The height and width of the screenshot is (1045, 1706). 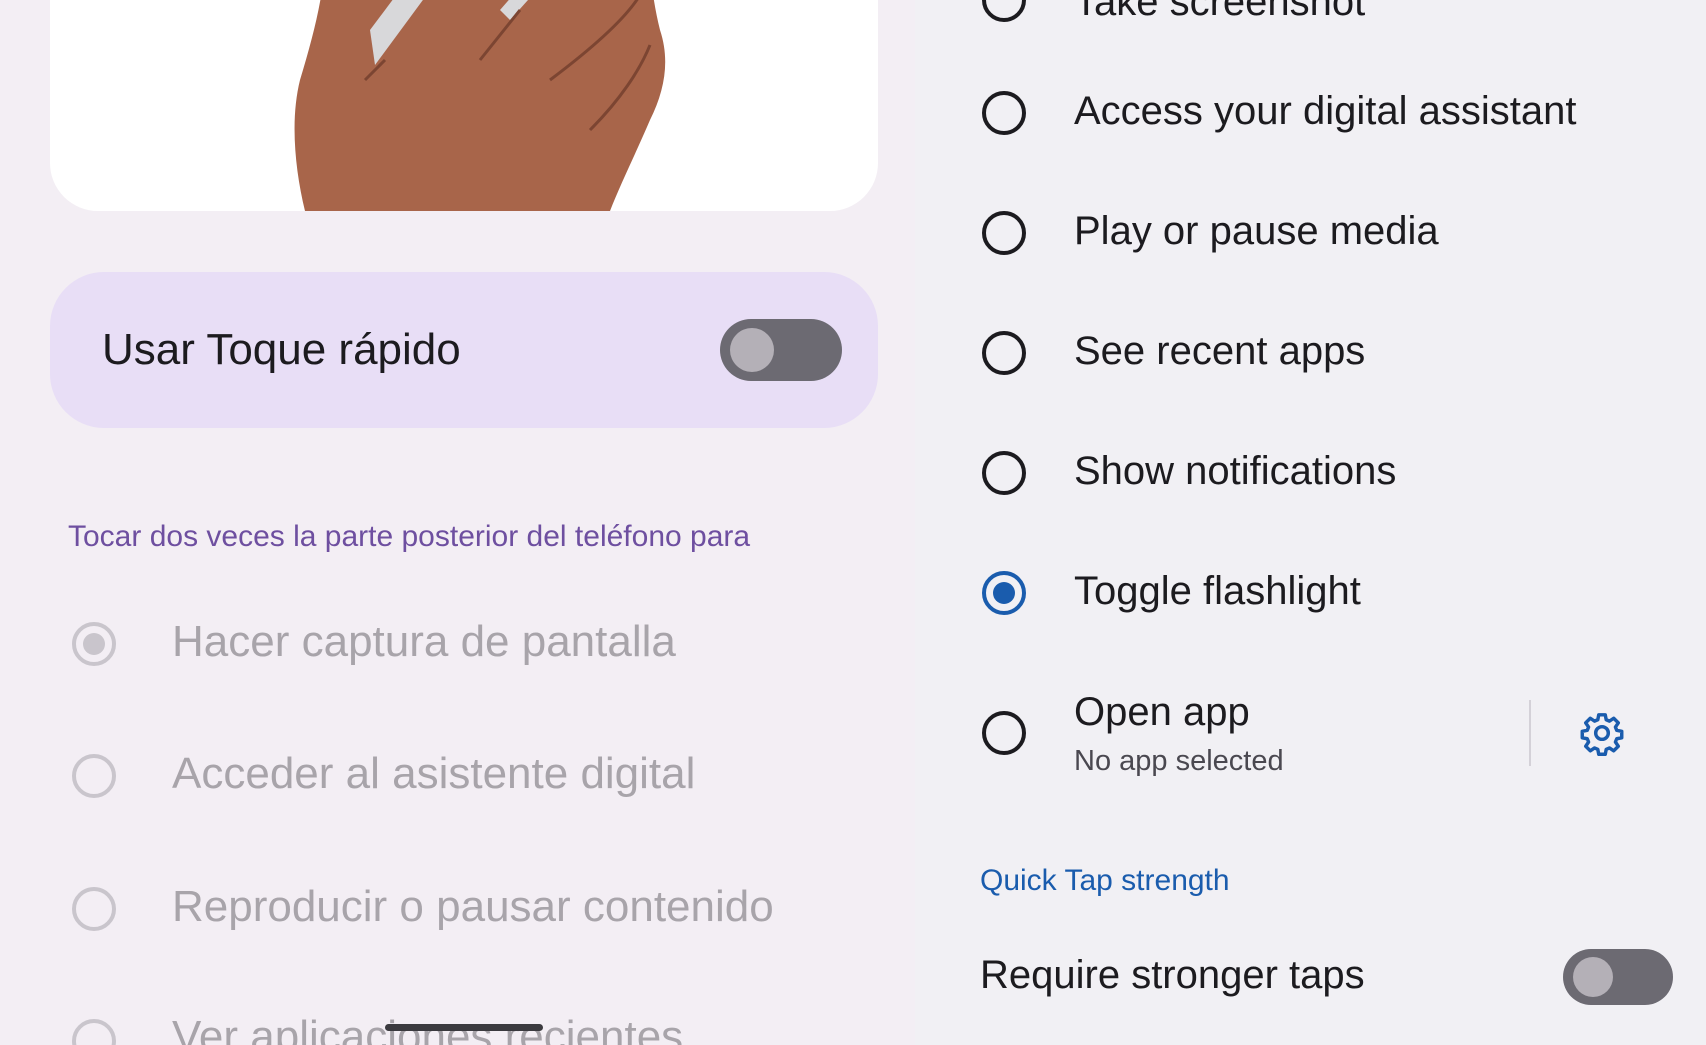 I want to click on gear-icon, so click(x=1602, y=733).